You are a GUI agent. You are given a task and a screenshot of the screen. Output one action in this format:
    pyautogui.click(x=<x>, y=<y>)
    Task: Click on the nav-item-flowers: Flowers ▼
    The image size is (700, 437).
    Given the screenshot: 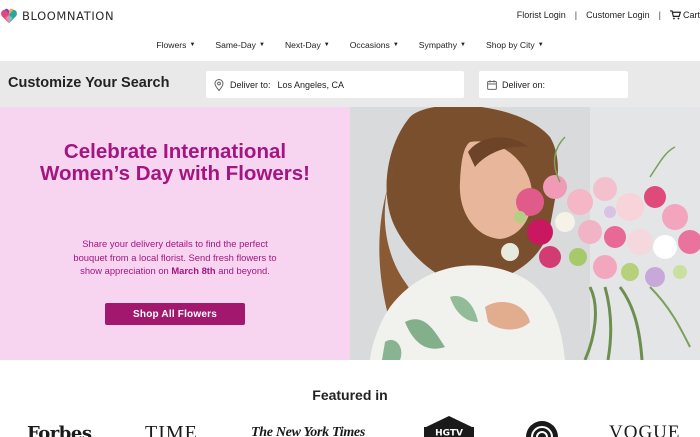 What is the action you would take?
    pyautogui.click(x=175, y=45)
    